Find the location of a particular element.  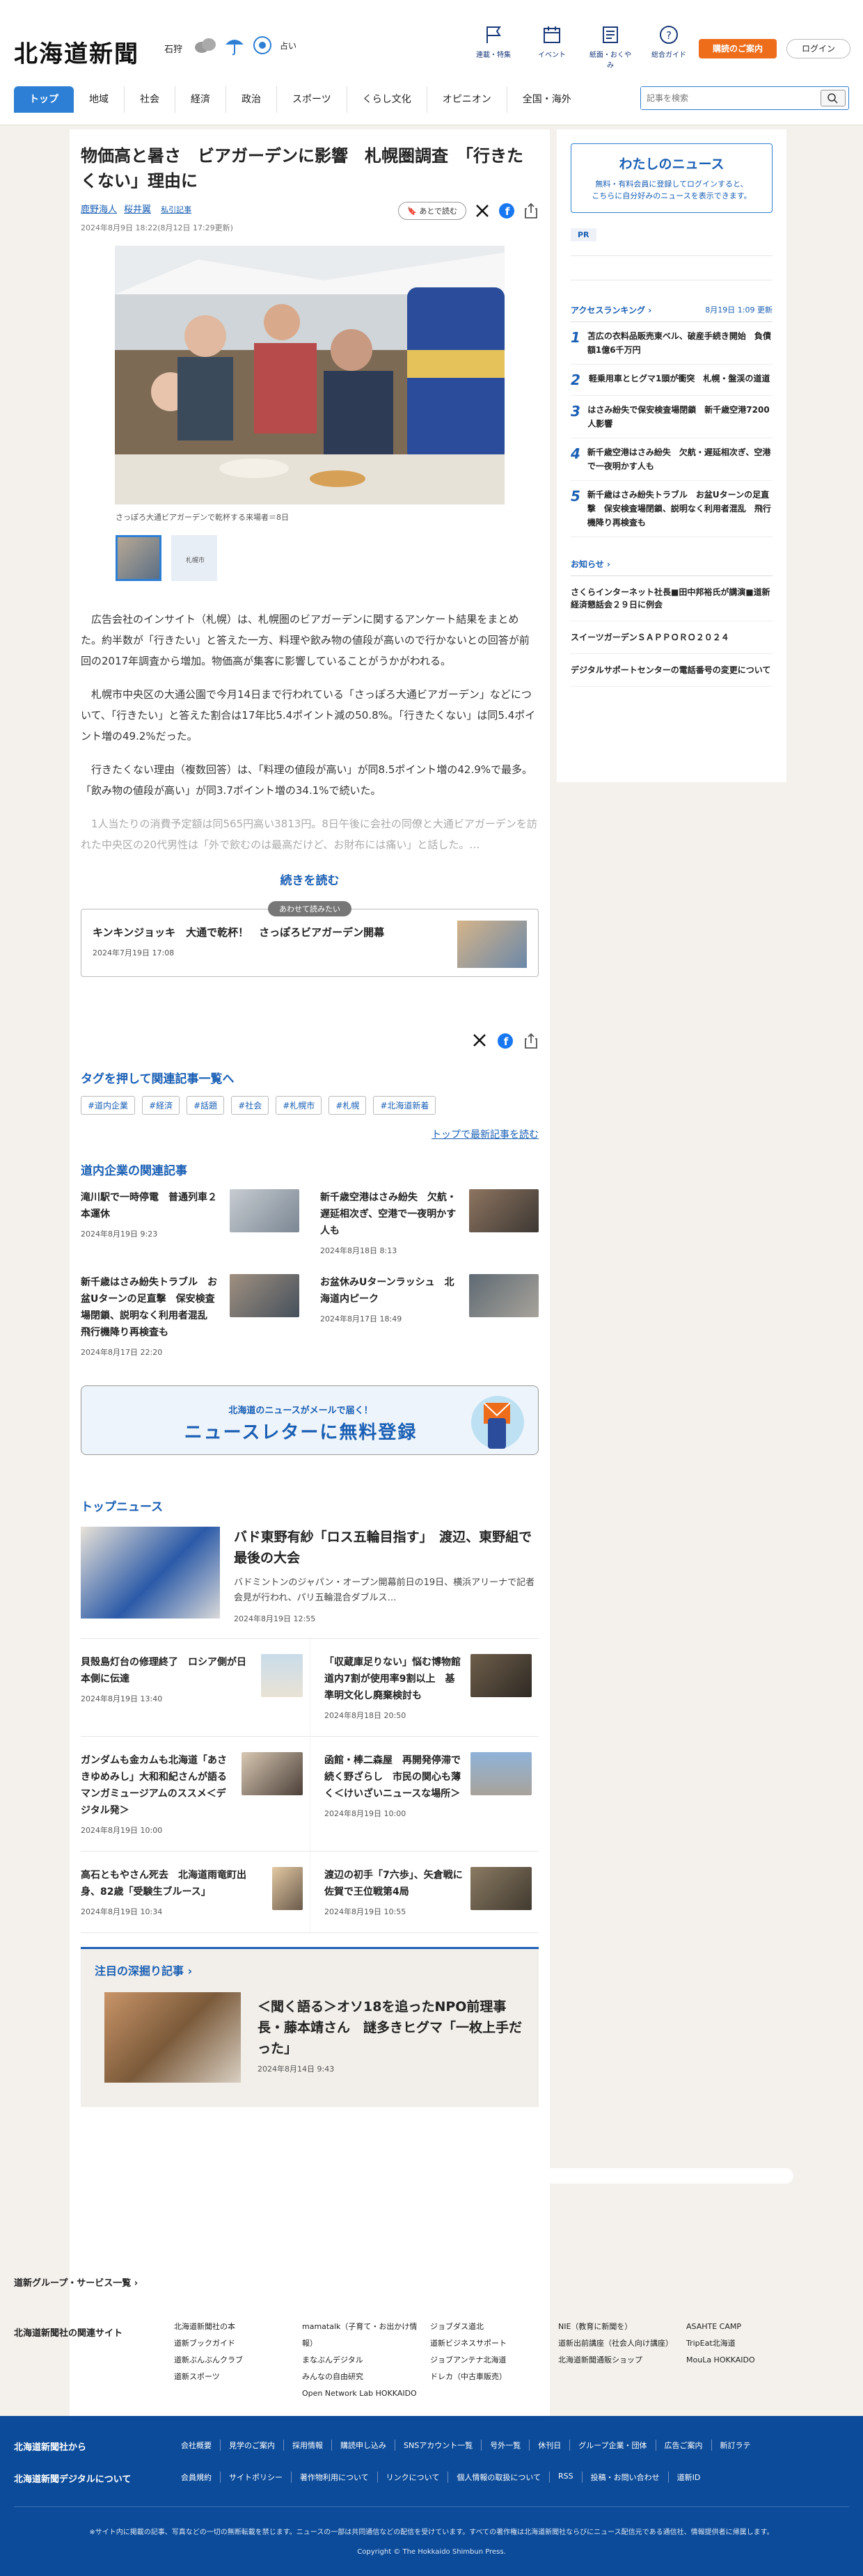

footer-link: 道新ID is located at coordinates (689, 2477).